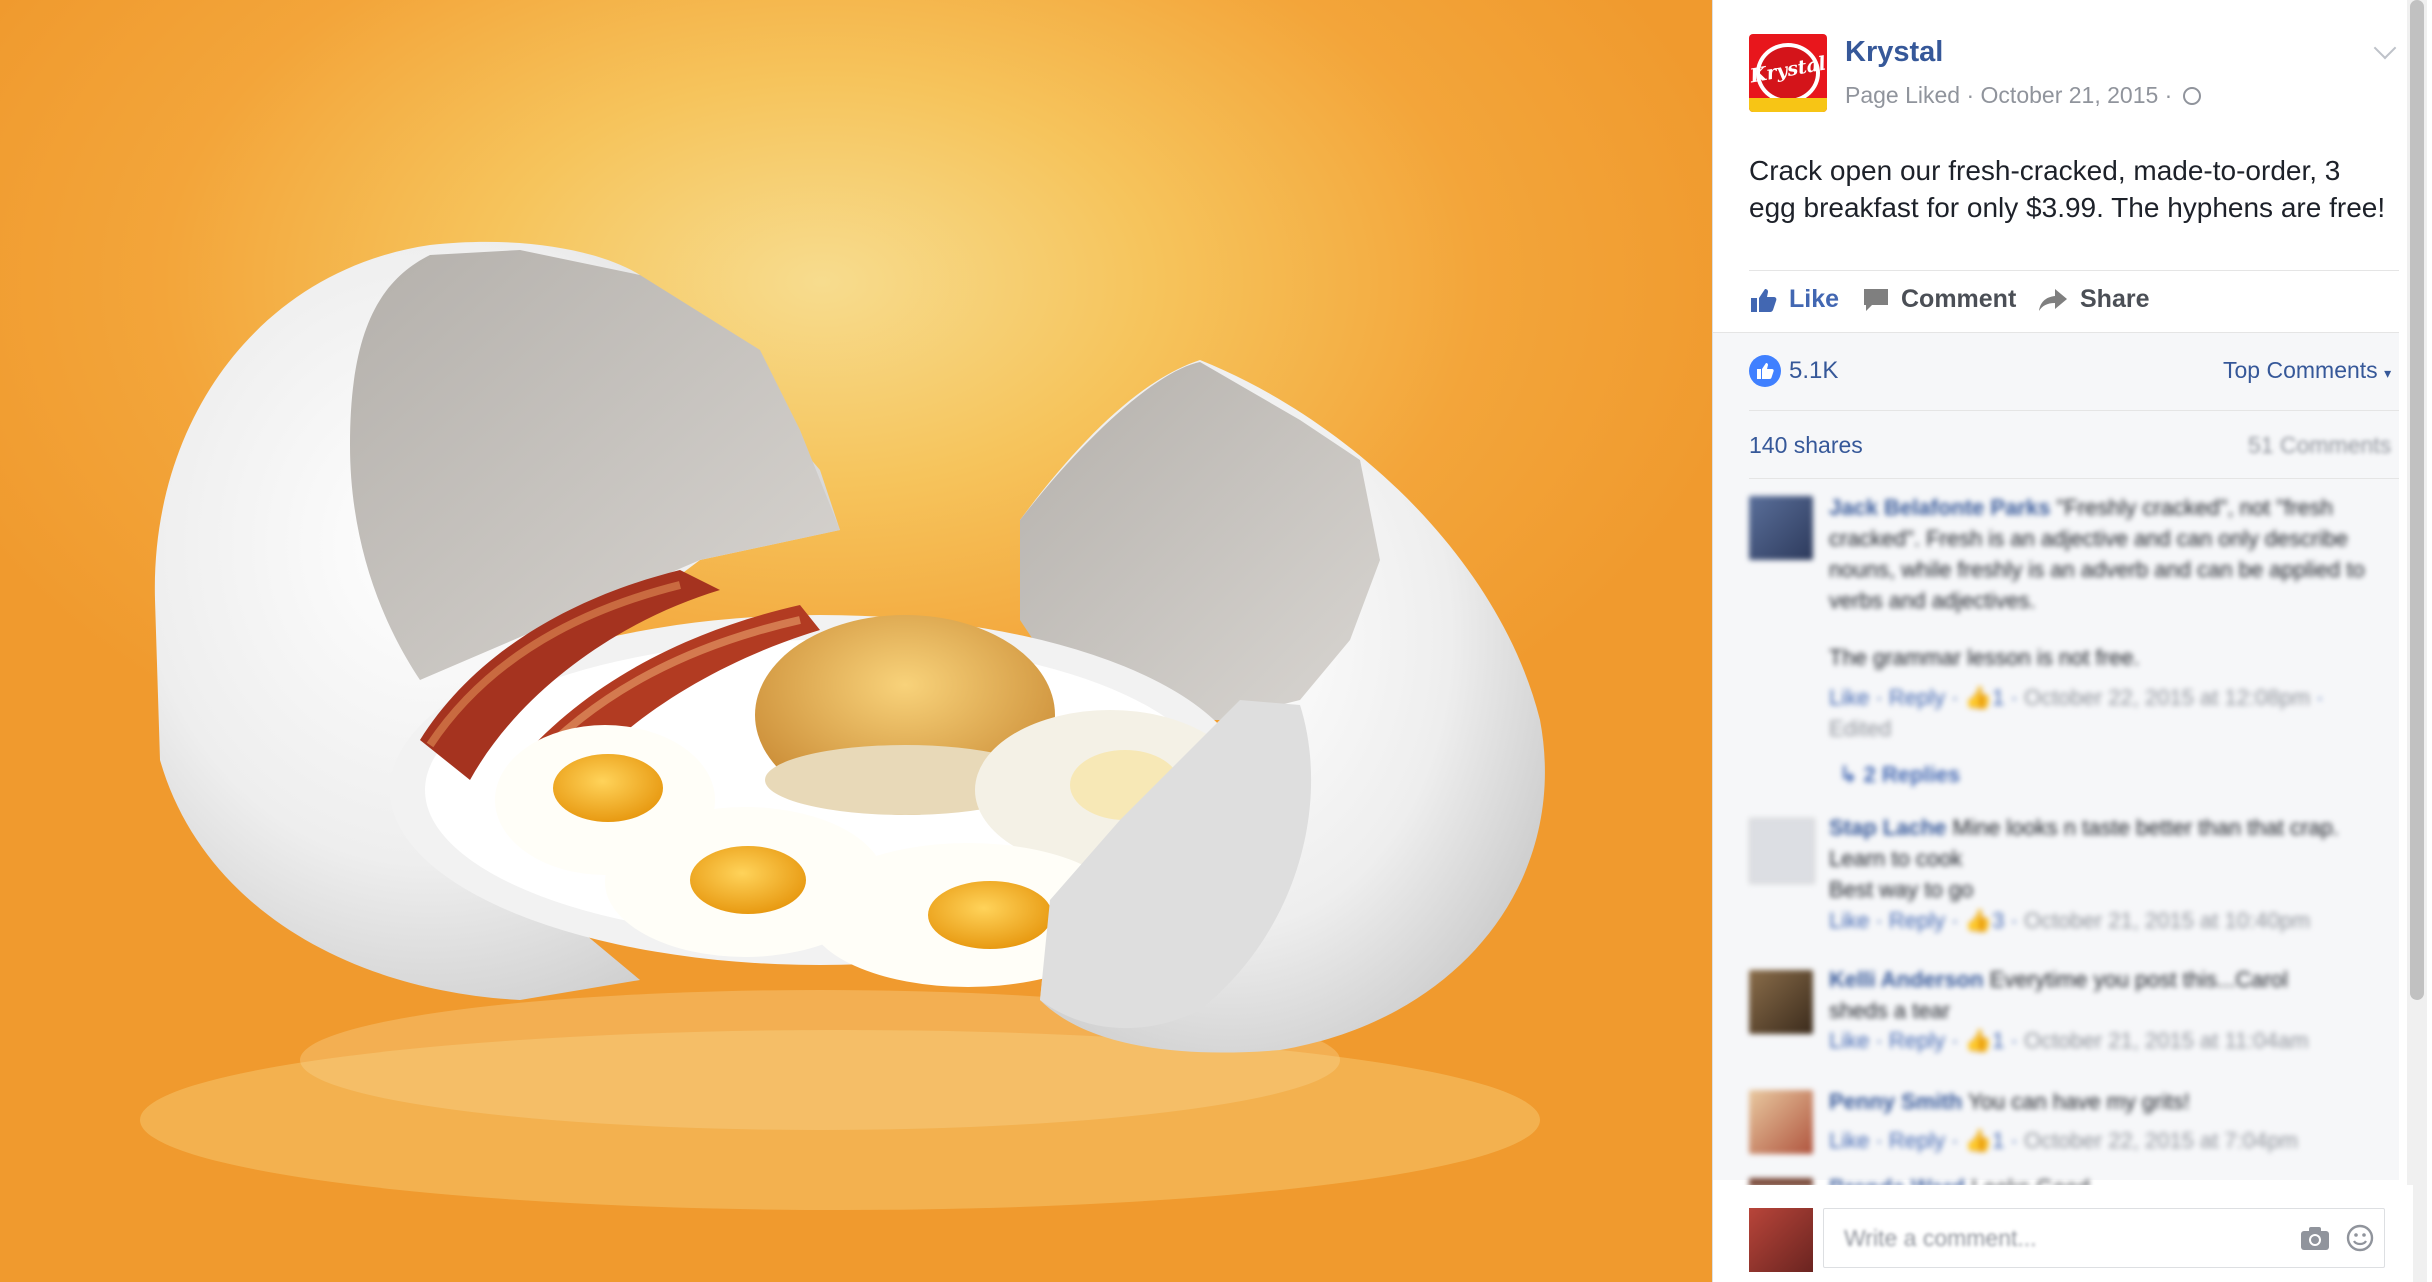 The height and width of the screenshot is (1282, 2432). What do you see at coordinates (1764, 300) in the screenshot?
I see `thumbs-up-icon` at bounding box center [1764, 300].